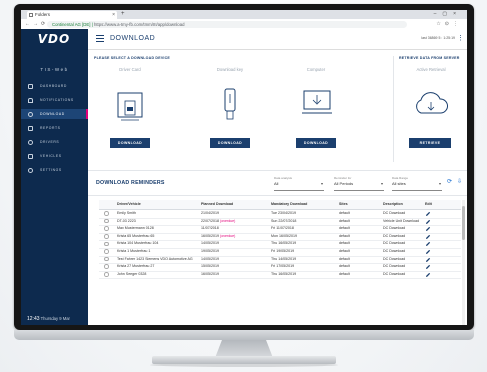  Describe the element at coordinates (230, 143) in the screenshot. I see `download-key-download-button: DOWNLOAD` at that location.